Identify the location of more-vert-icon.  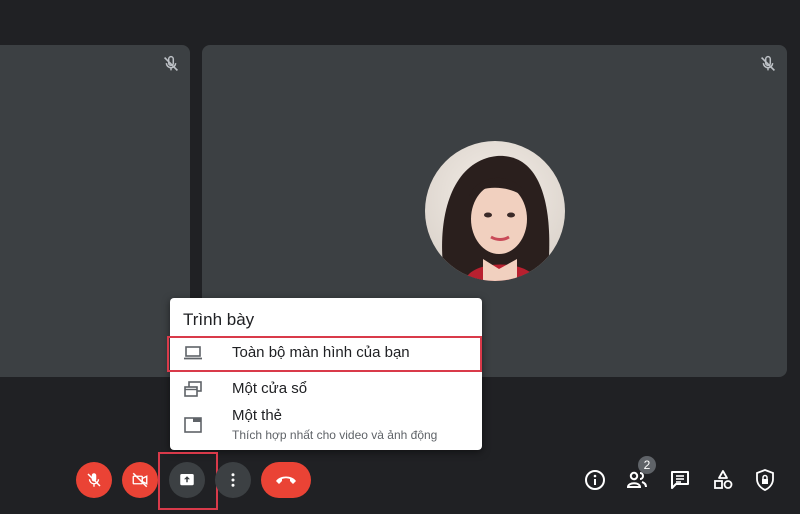
(233, 480).